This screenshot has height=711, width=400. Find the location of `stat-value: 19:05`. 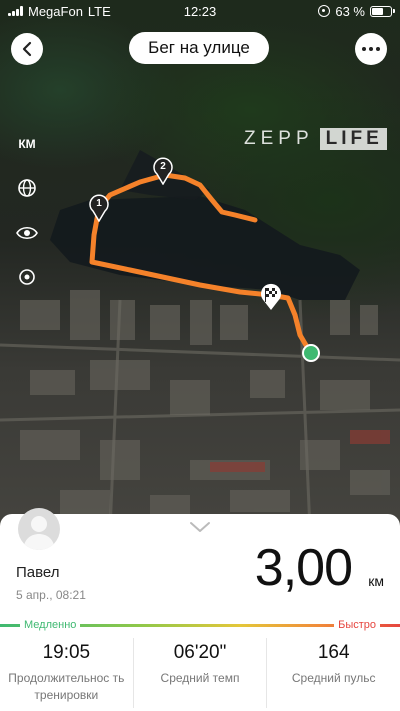

stat-value: 19:05 is located at coordinates (66, 652).